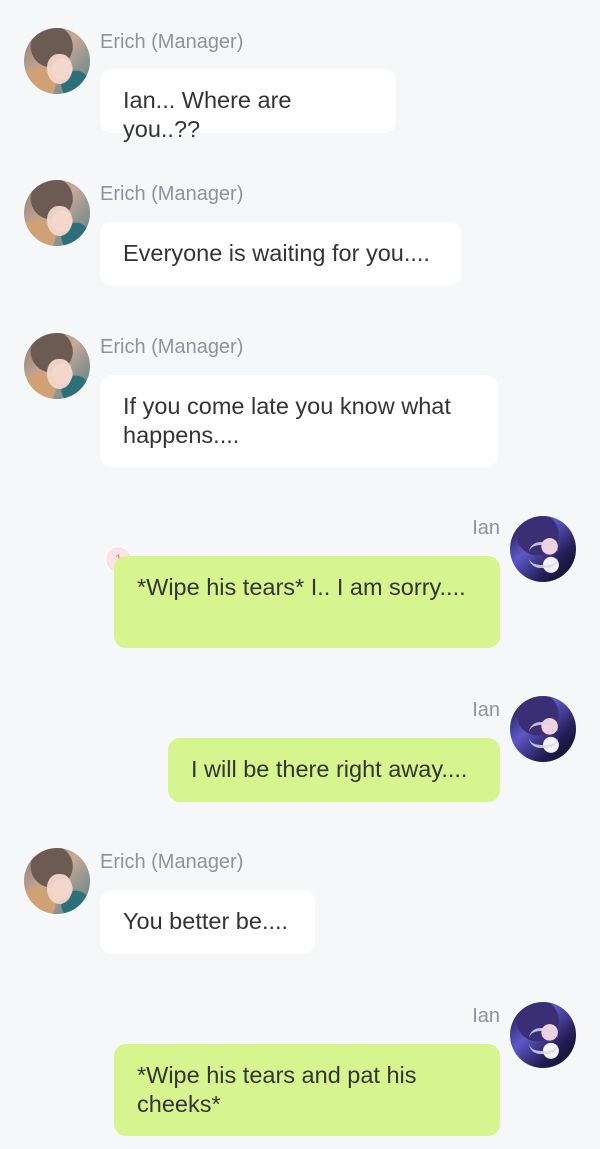  Describe the element at coordinates (486, 1016) in the screenshot. I see `sender-name: Ian` at that location.